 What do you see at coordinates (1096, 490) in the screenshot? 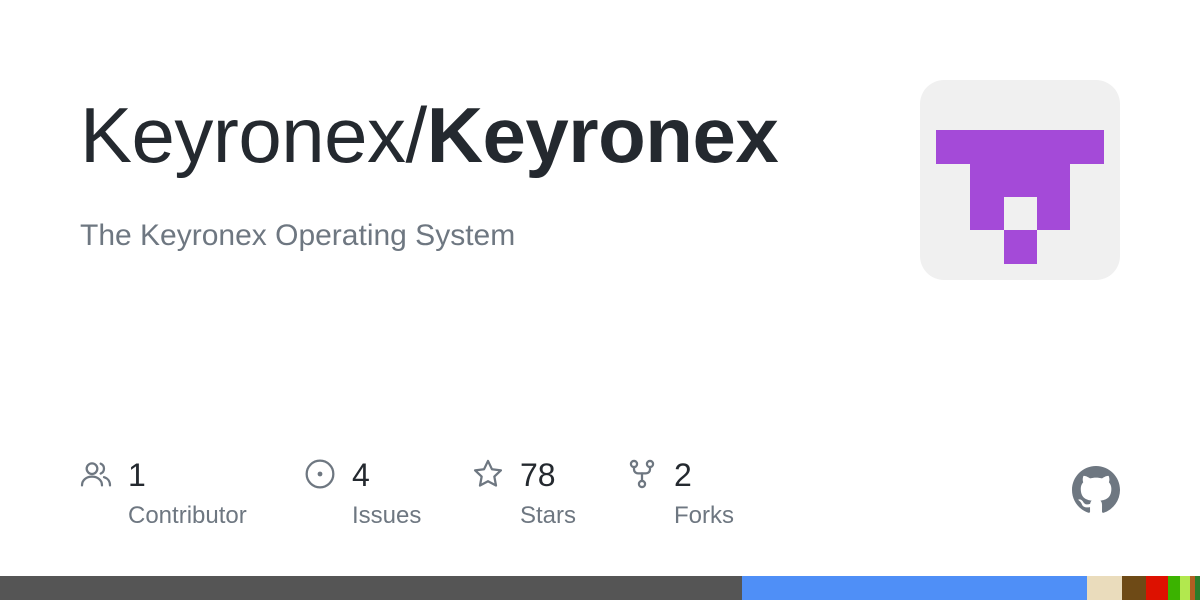
I see `github-icon` at bounding box center [1096, 490].